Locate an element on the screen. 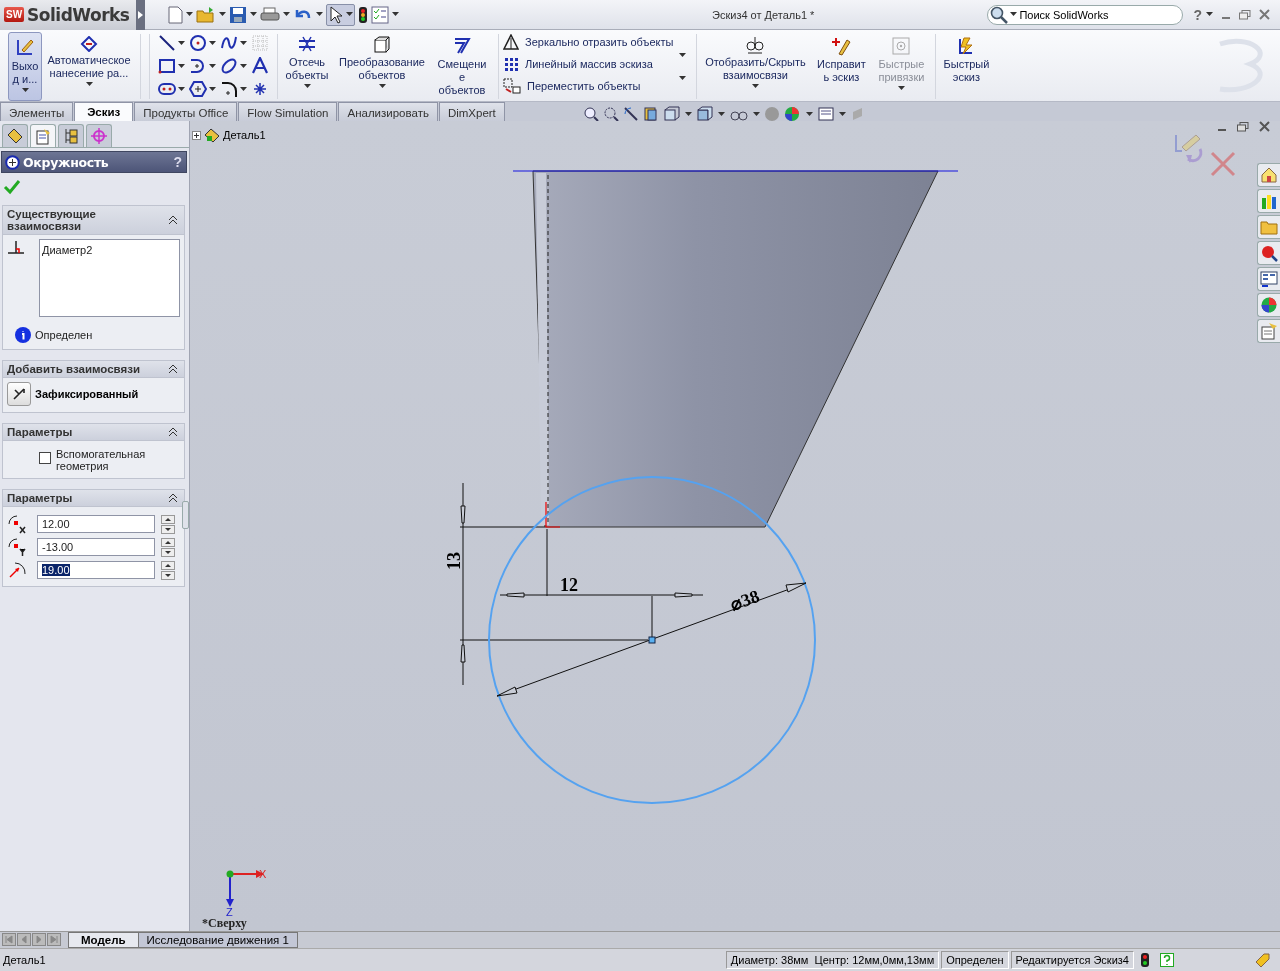 The width and height of the screenshot is (1280, 971). pencil-plus-icon is located at coordinates (841, 46).